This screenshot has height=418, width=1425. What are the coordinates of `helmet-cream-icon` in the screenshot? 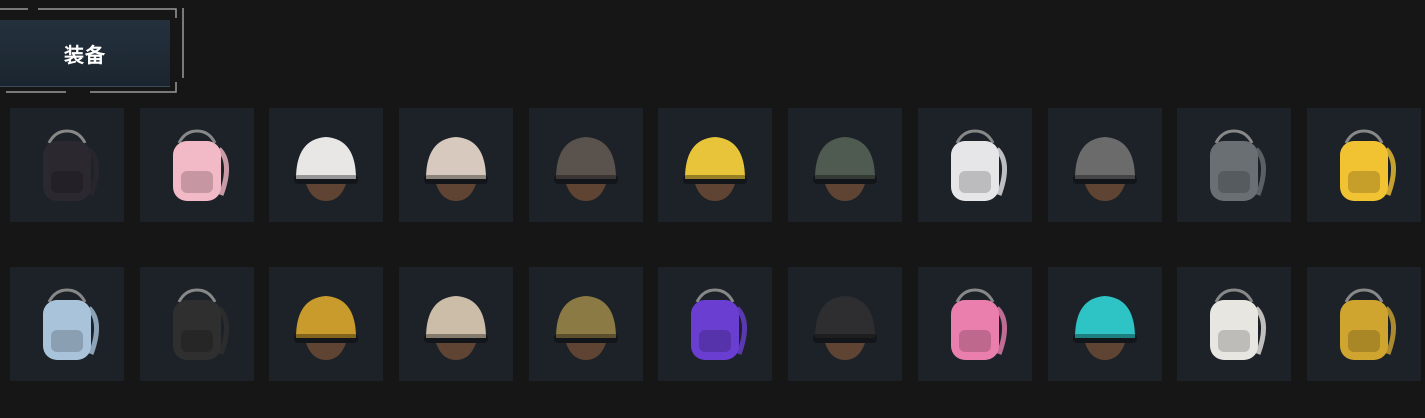 It's located at (456, 328).